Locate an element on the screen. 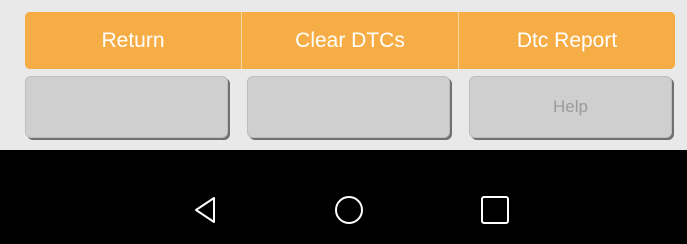  clear-dtcs-button: Clear DTCs is located at coordinates (349, 40).